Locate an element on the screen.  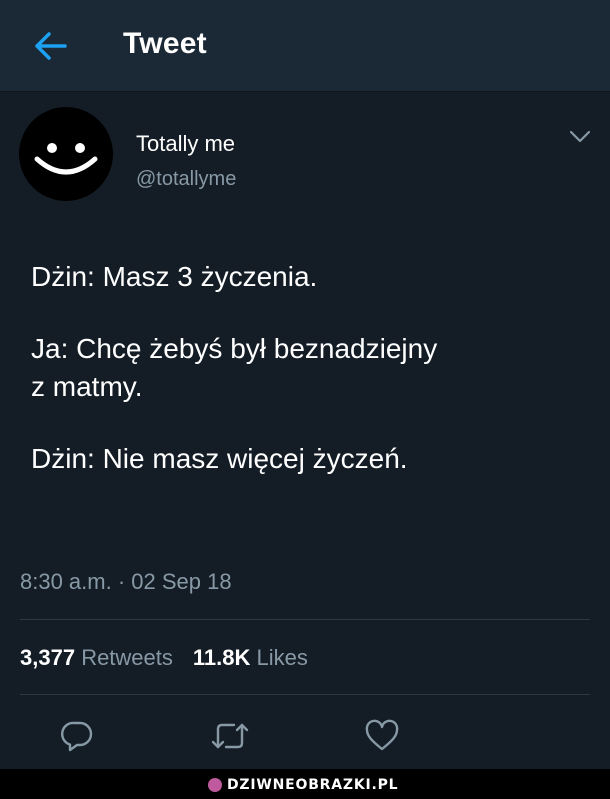
top-bar: Tweet is located at coordinates (305, 46).